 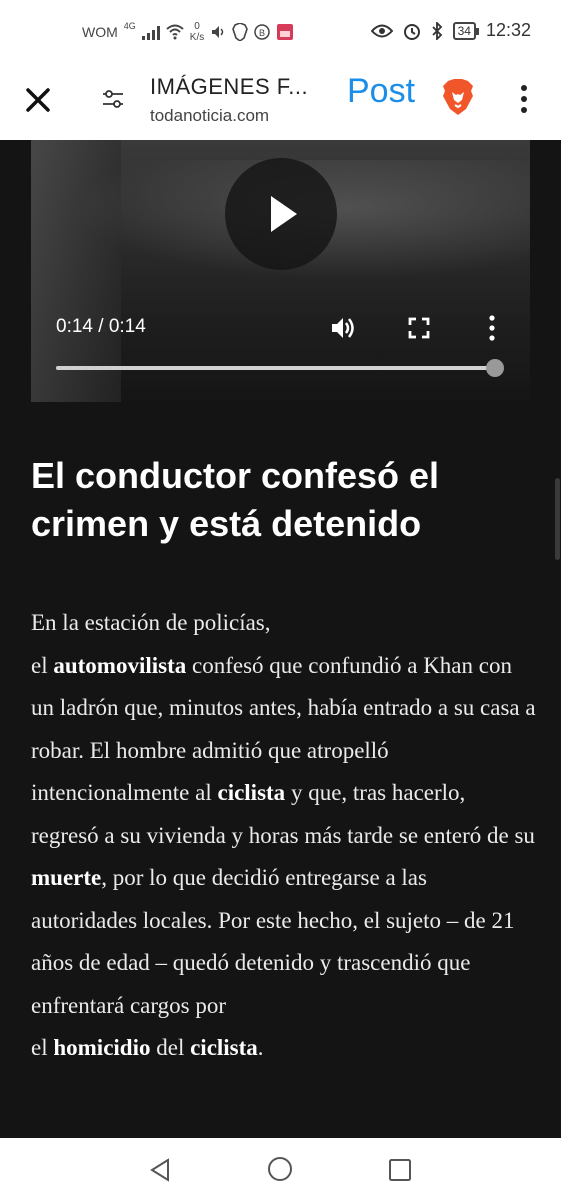 I want to click on article-bold: muerte, so click(x=66, y=877).